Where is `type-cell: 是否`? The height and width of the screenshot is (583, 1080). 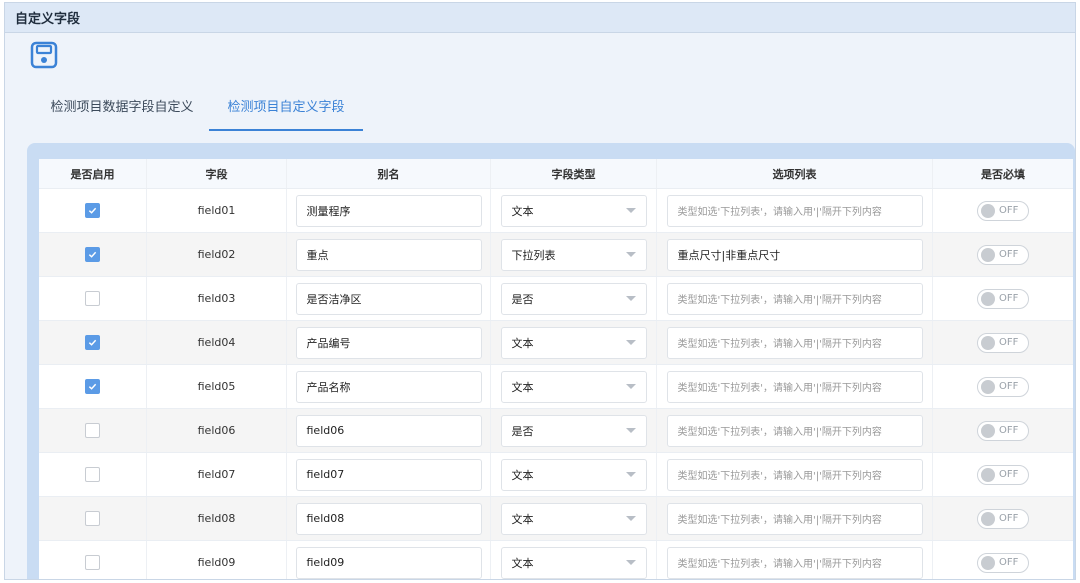 type-cell: 是否 is located at coordinates (574, 430).